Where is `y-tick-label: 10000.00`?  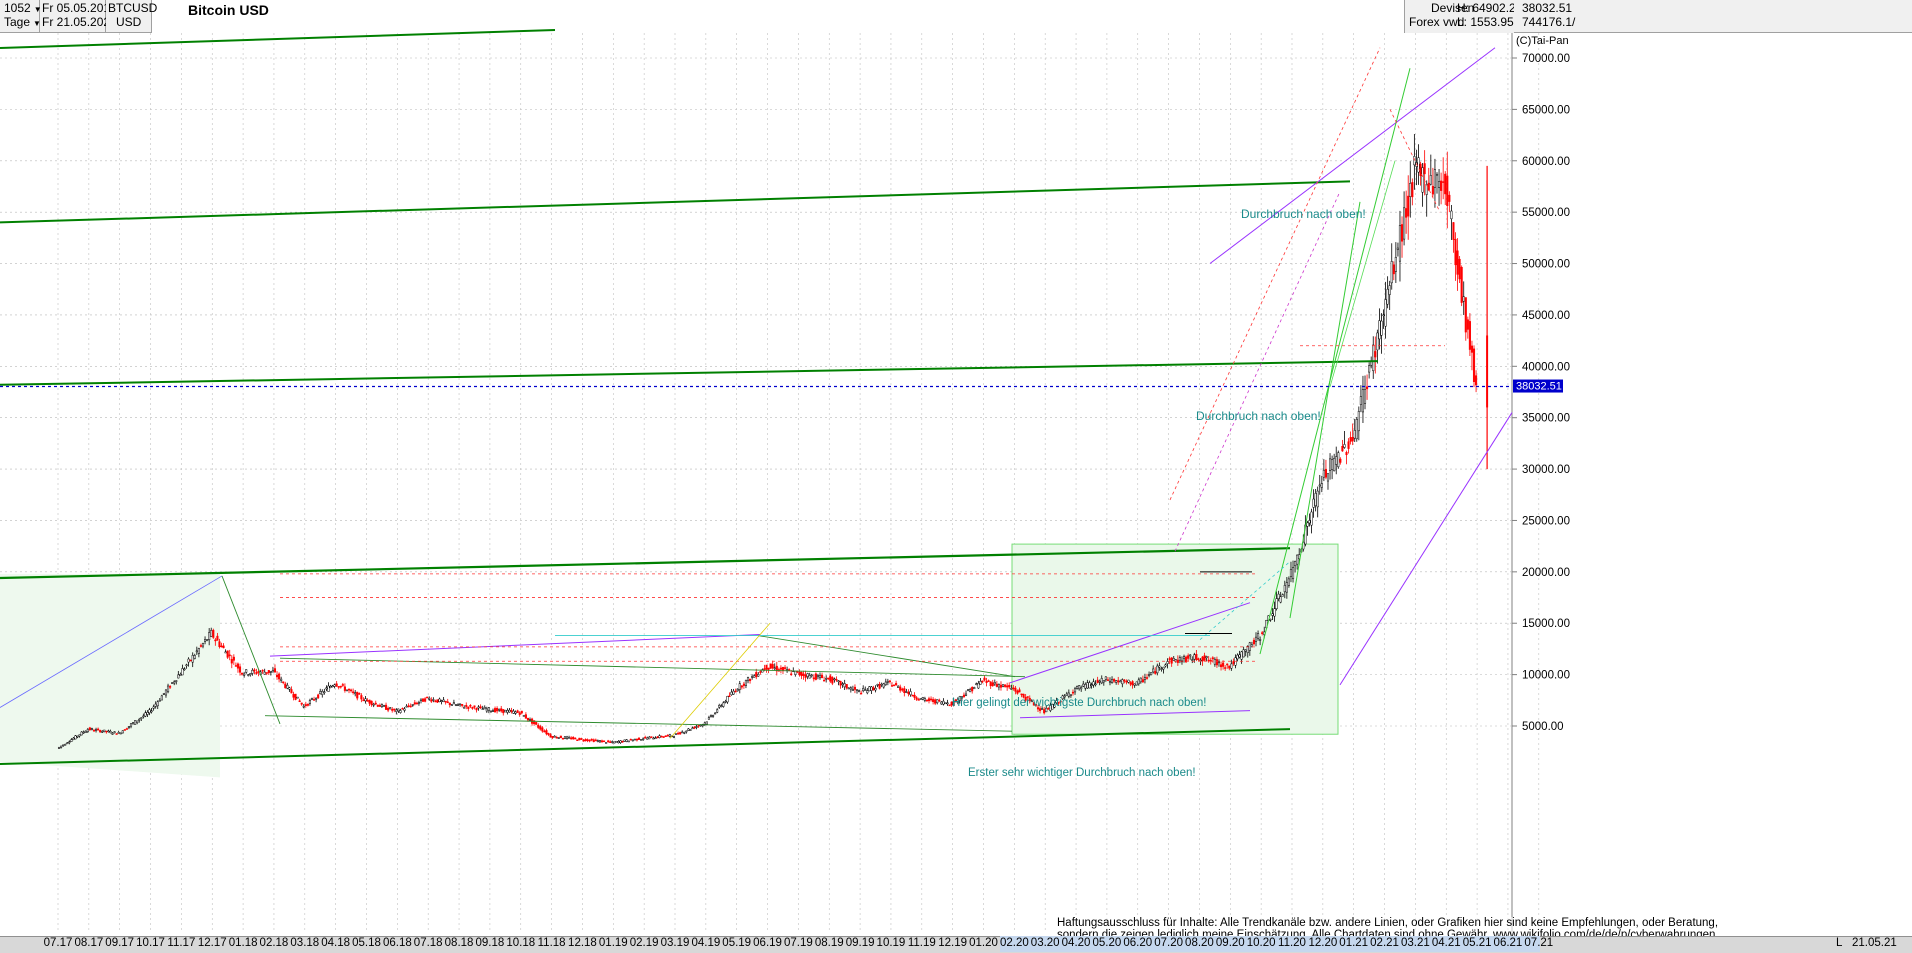
y-tick-label: 10000.00 is located at coordinates (1546, 676).